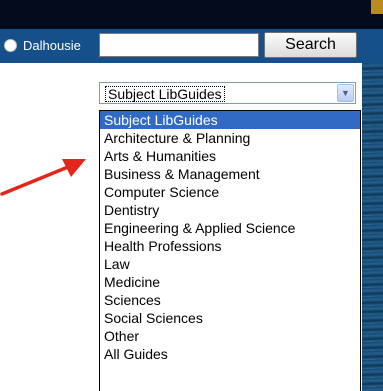 The height and width of the screenshot is (391, 383). I want to click on option-all-guides: All Guides, so click(230, 354).